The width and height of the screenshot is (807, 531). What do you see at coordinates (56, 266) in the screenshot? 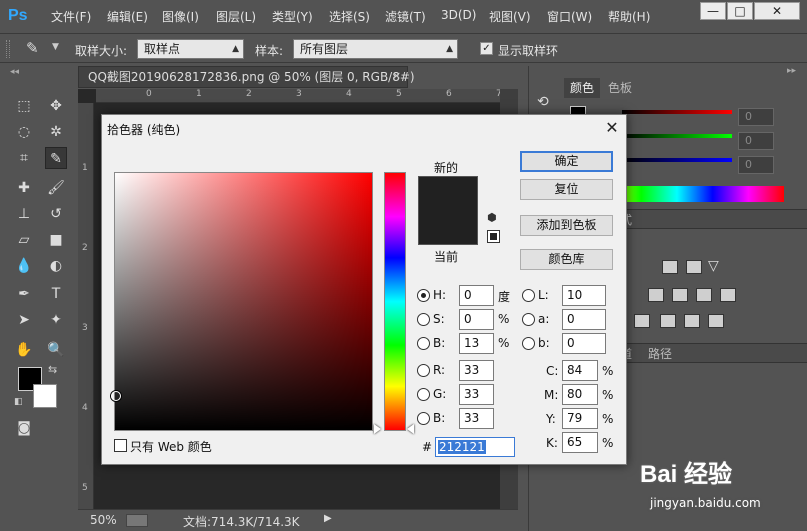
I see `dodge-tool-icon: ◐` at bounding box center [56, 266].